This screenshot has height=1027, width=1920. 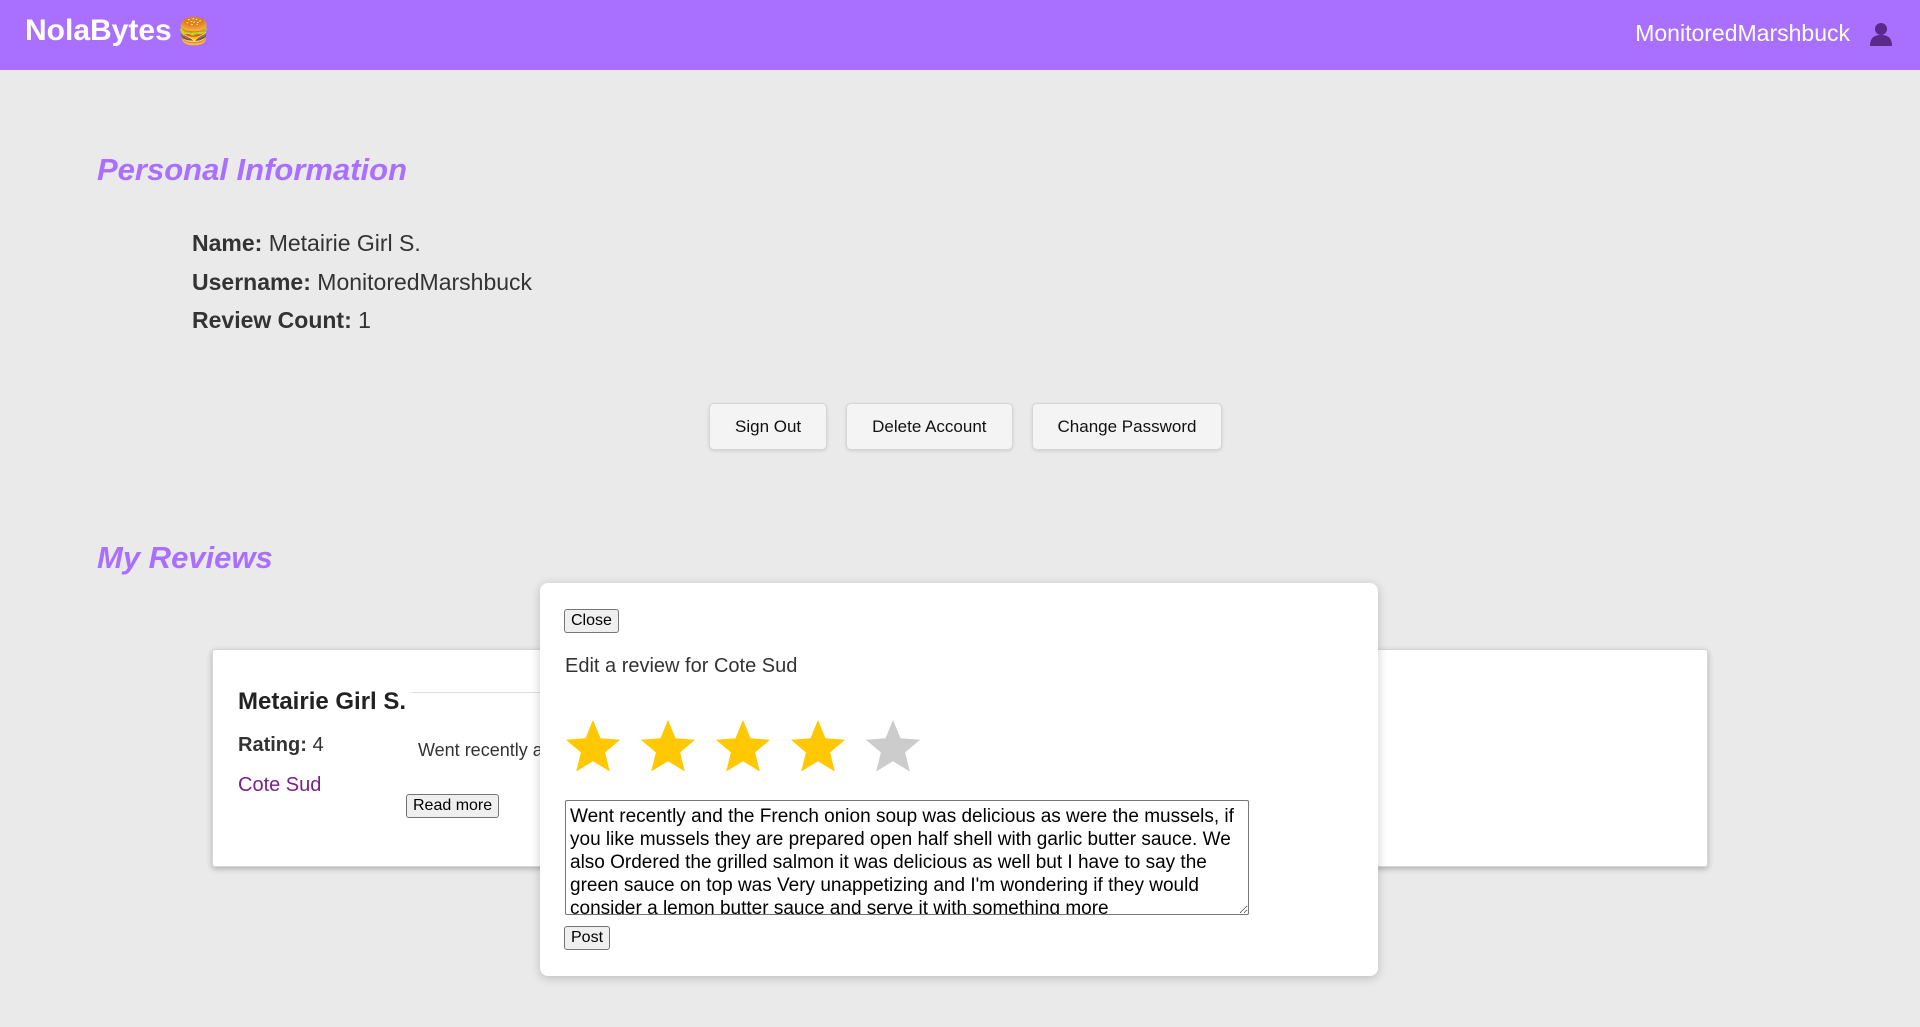 I want to click on name-row: Name: Metairie Girl S., so click(x=362, y=245).